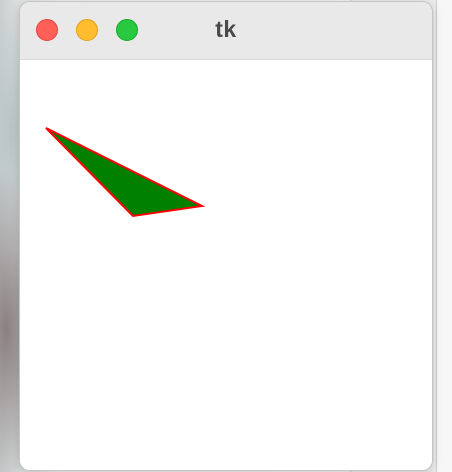  I want to click on triangle-polygon, so click(125, 172).